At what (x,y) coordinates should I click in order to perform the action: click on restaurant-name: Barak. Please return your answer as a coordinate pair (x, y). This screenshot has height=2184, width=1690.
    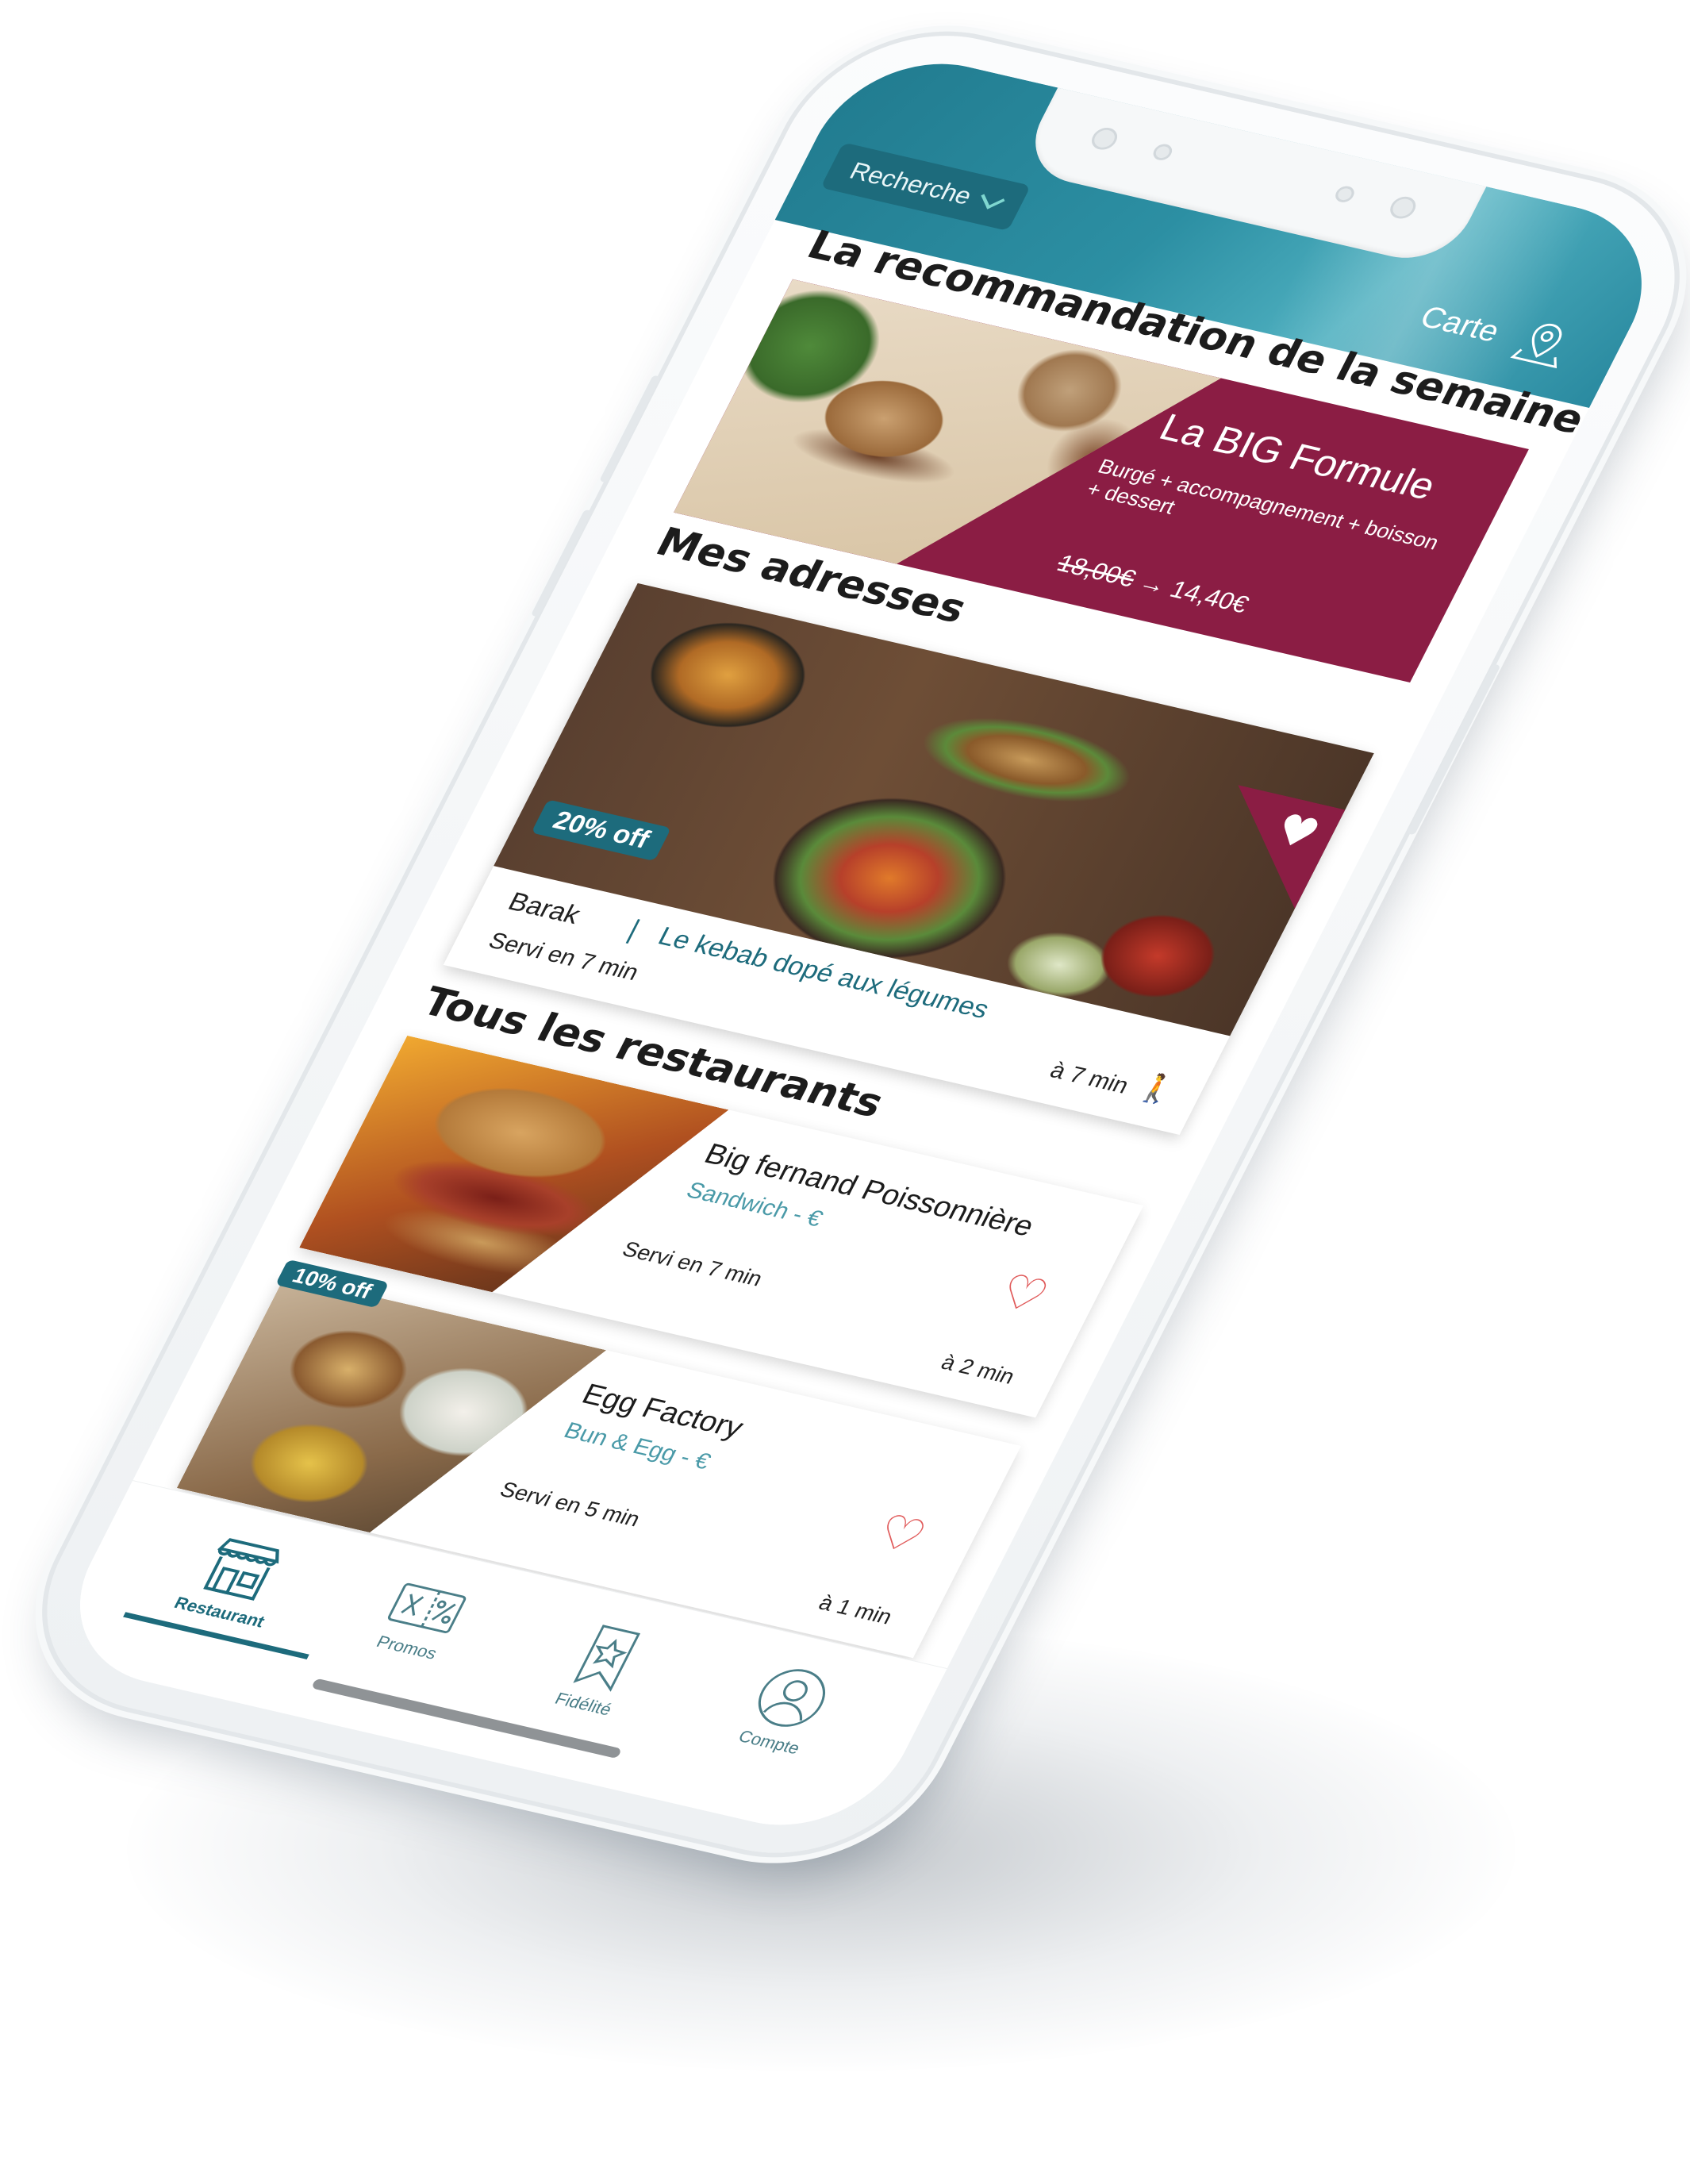
    Looking at the image, I should click on (544, 908).